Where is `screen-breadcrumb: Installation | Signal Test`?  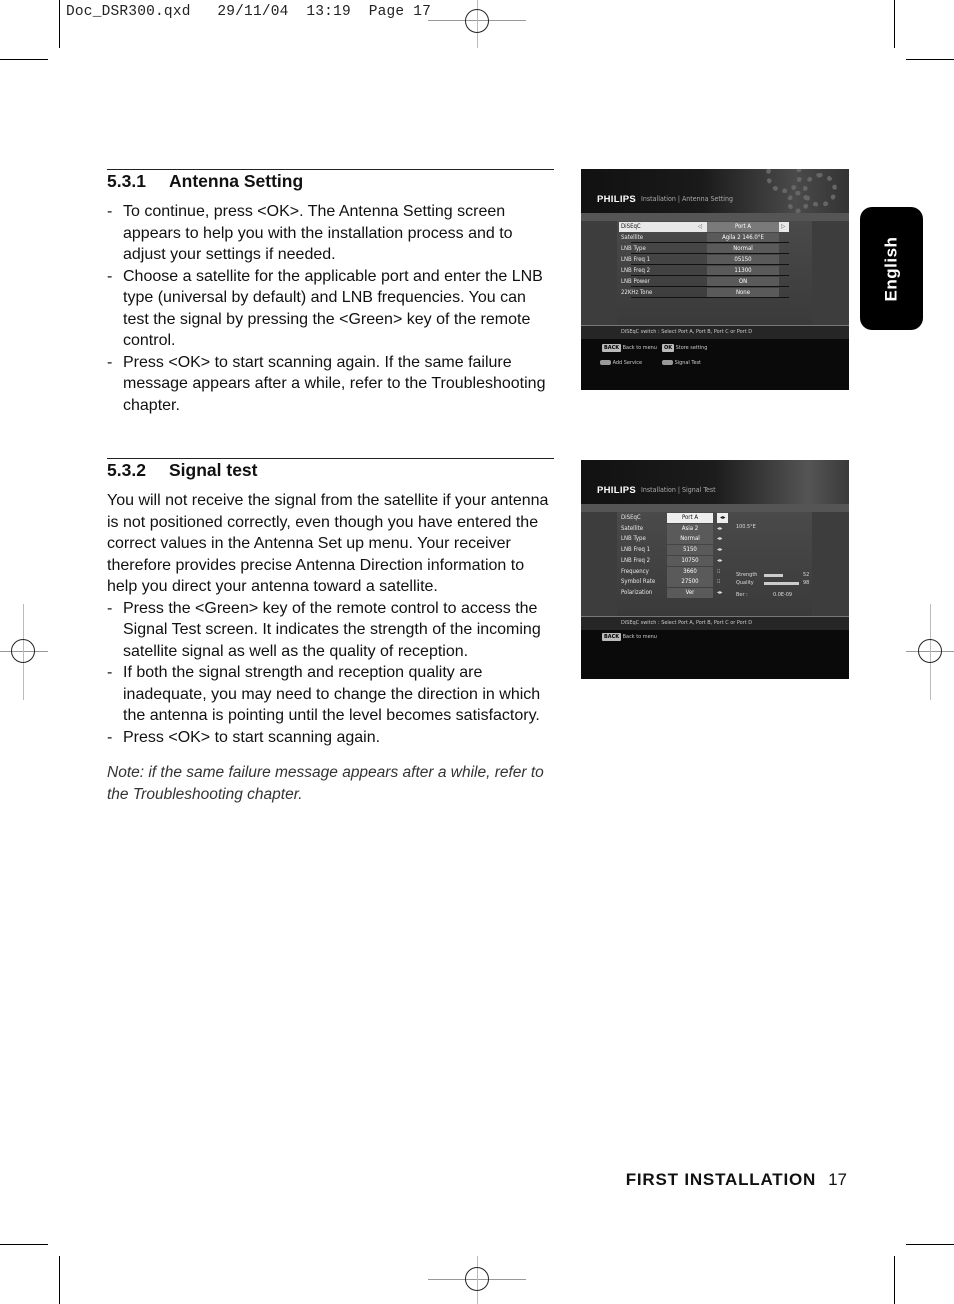
screen-breadcrumb: Installation | Signal Test is located at coordinates (678, 490).